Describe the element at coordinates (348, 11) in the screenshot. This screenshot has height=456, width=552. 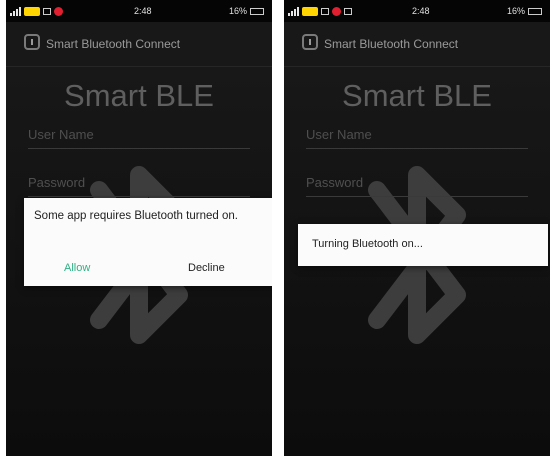
I see `gallery-icon` at that location.